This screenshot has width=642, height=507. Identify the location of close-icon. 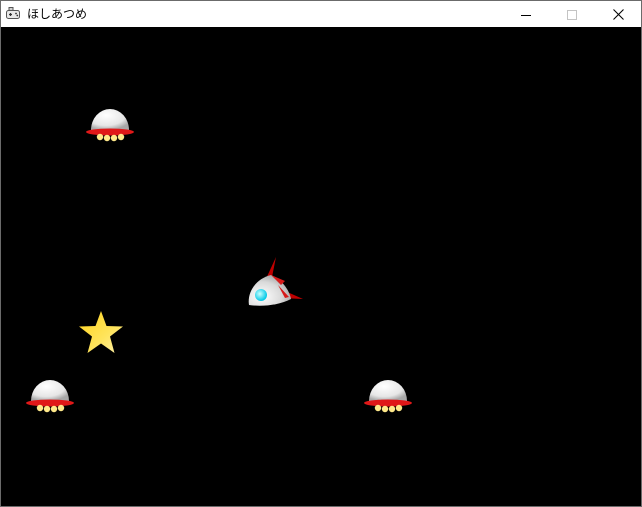
(618, 14).